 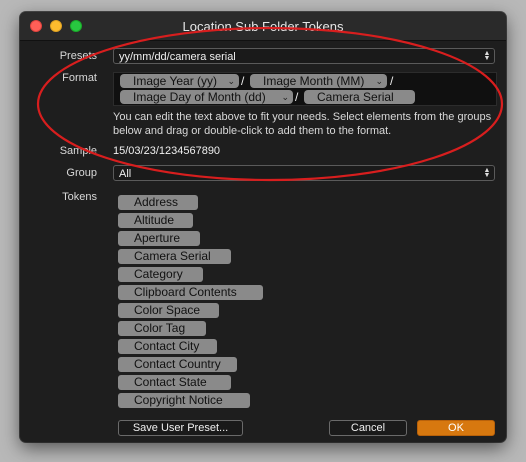 I want to click on presets-value: yy/mm/dd/camera serial, so click(x=177, y=57).